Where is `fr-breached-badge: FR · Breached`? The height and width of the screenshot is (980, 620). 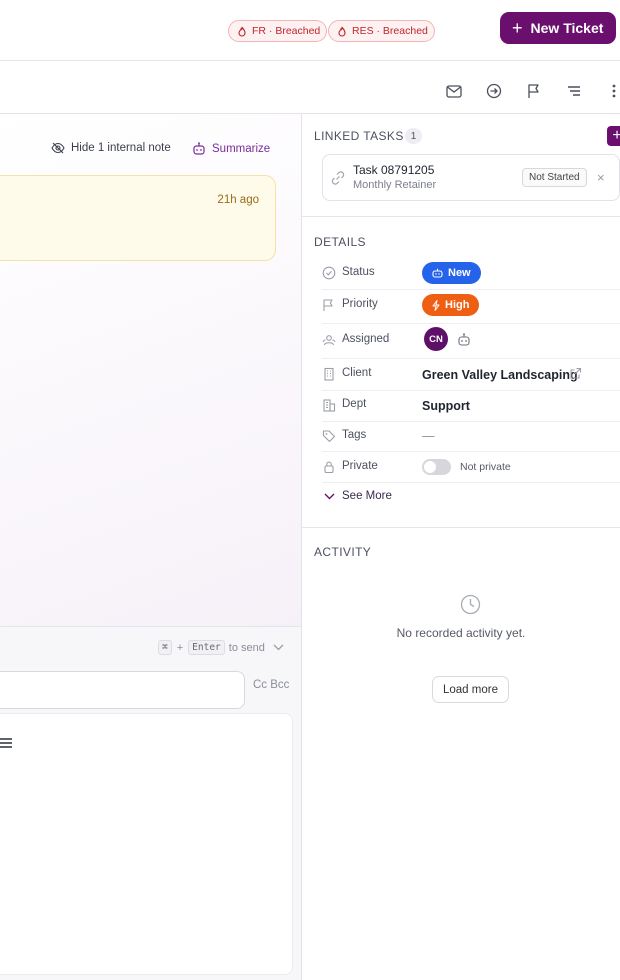 fr-breached-badge: FR · Breached is located at coordinates (278, 31).